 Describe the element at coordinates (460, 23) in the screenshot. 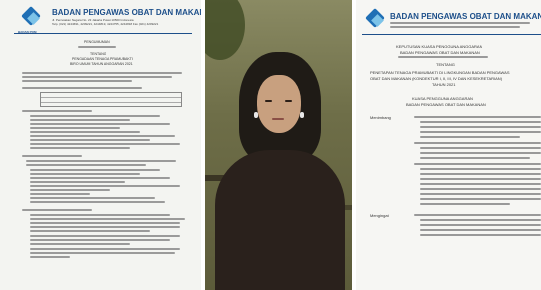

I see `org-address-line` at that location.